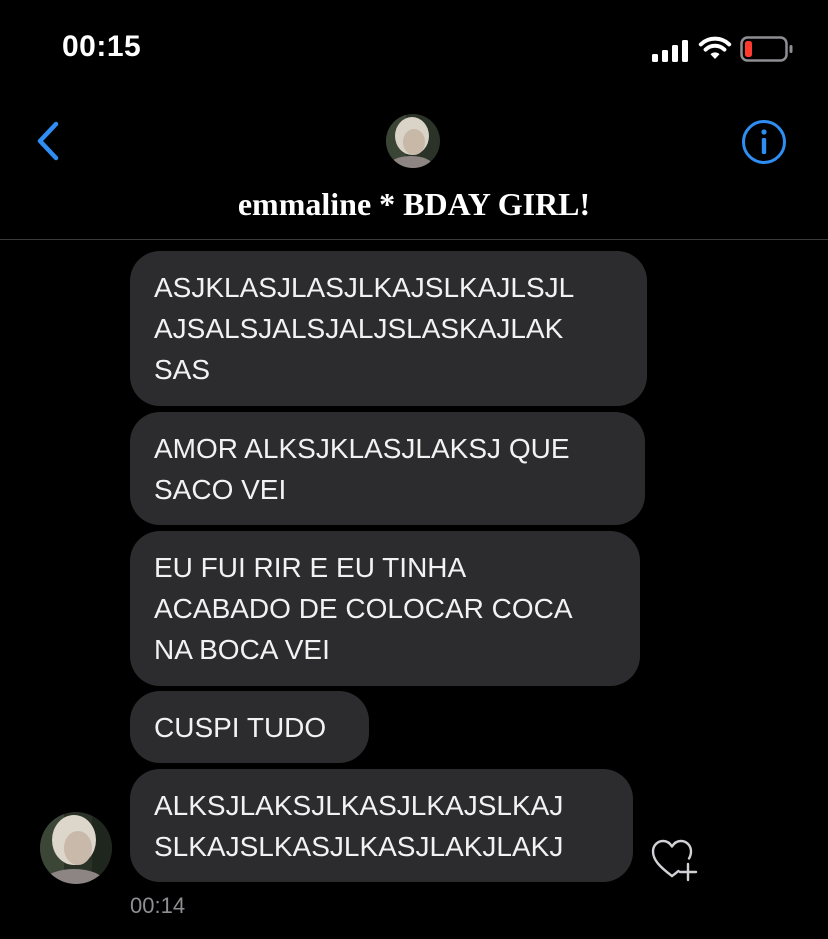  What do you see at coordinates (414, 204) in the screenshot?
I see `conversation-title: emmaline * BDAY GIRL!` at bounding box center [414, 204].